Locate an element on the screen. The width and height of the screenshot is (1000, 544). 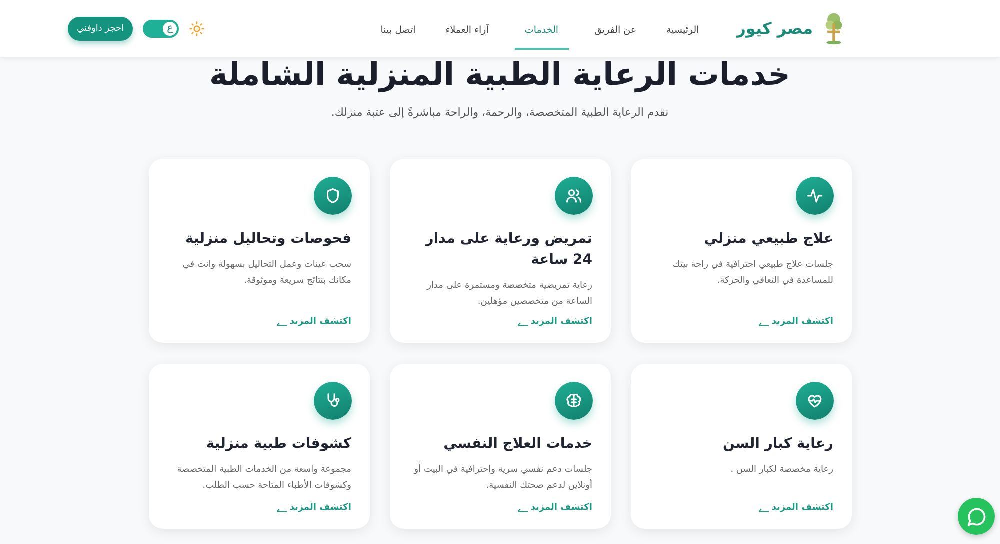
shield-icon is located at coordinates (333, 196).